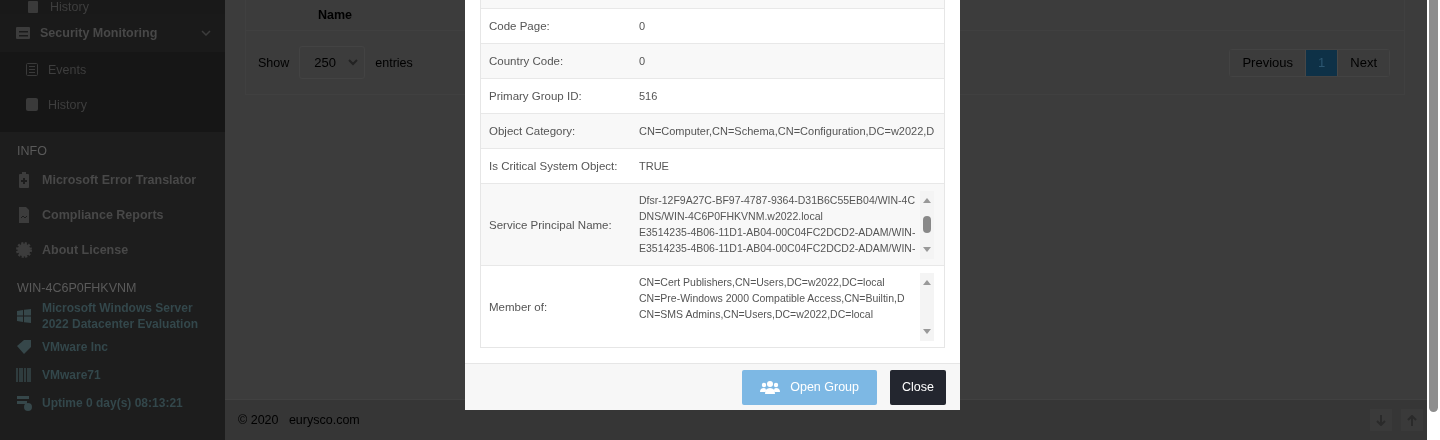 Image resolution: width=1440 pixels, height=440 pixels. What do you see at coordinates (77, 288) in the screenshot?
I see `sidebar-heading: WIN-4C6P0FHKVNM` at bounding box center [77, 288].